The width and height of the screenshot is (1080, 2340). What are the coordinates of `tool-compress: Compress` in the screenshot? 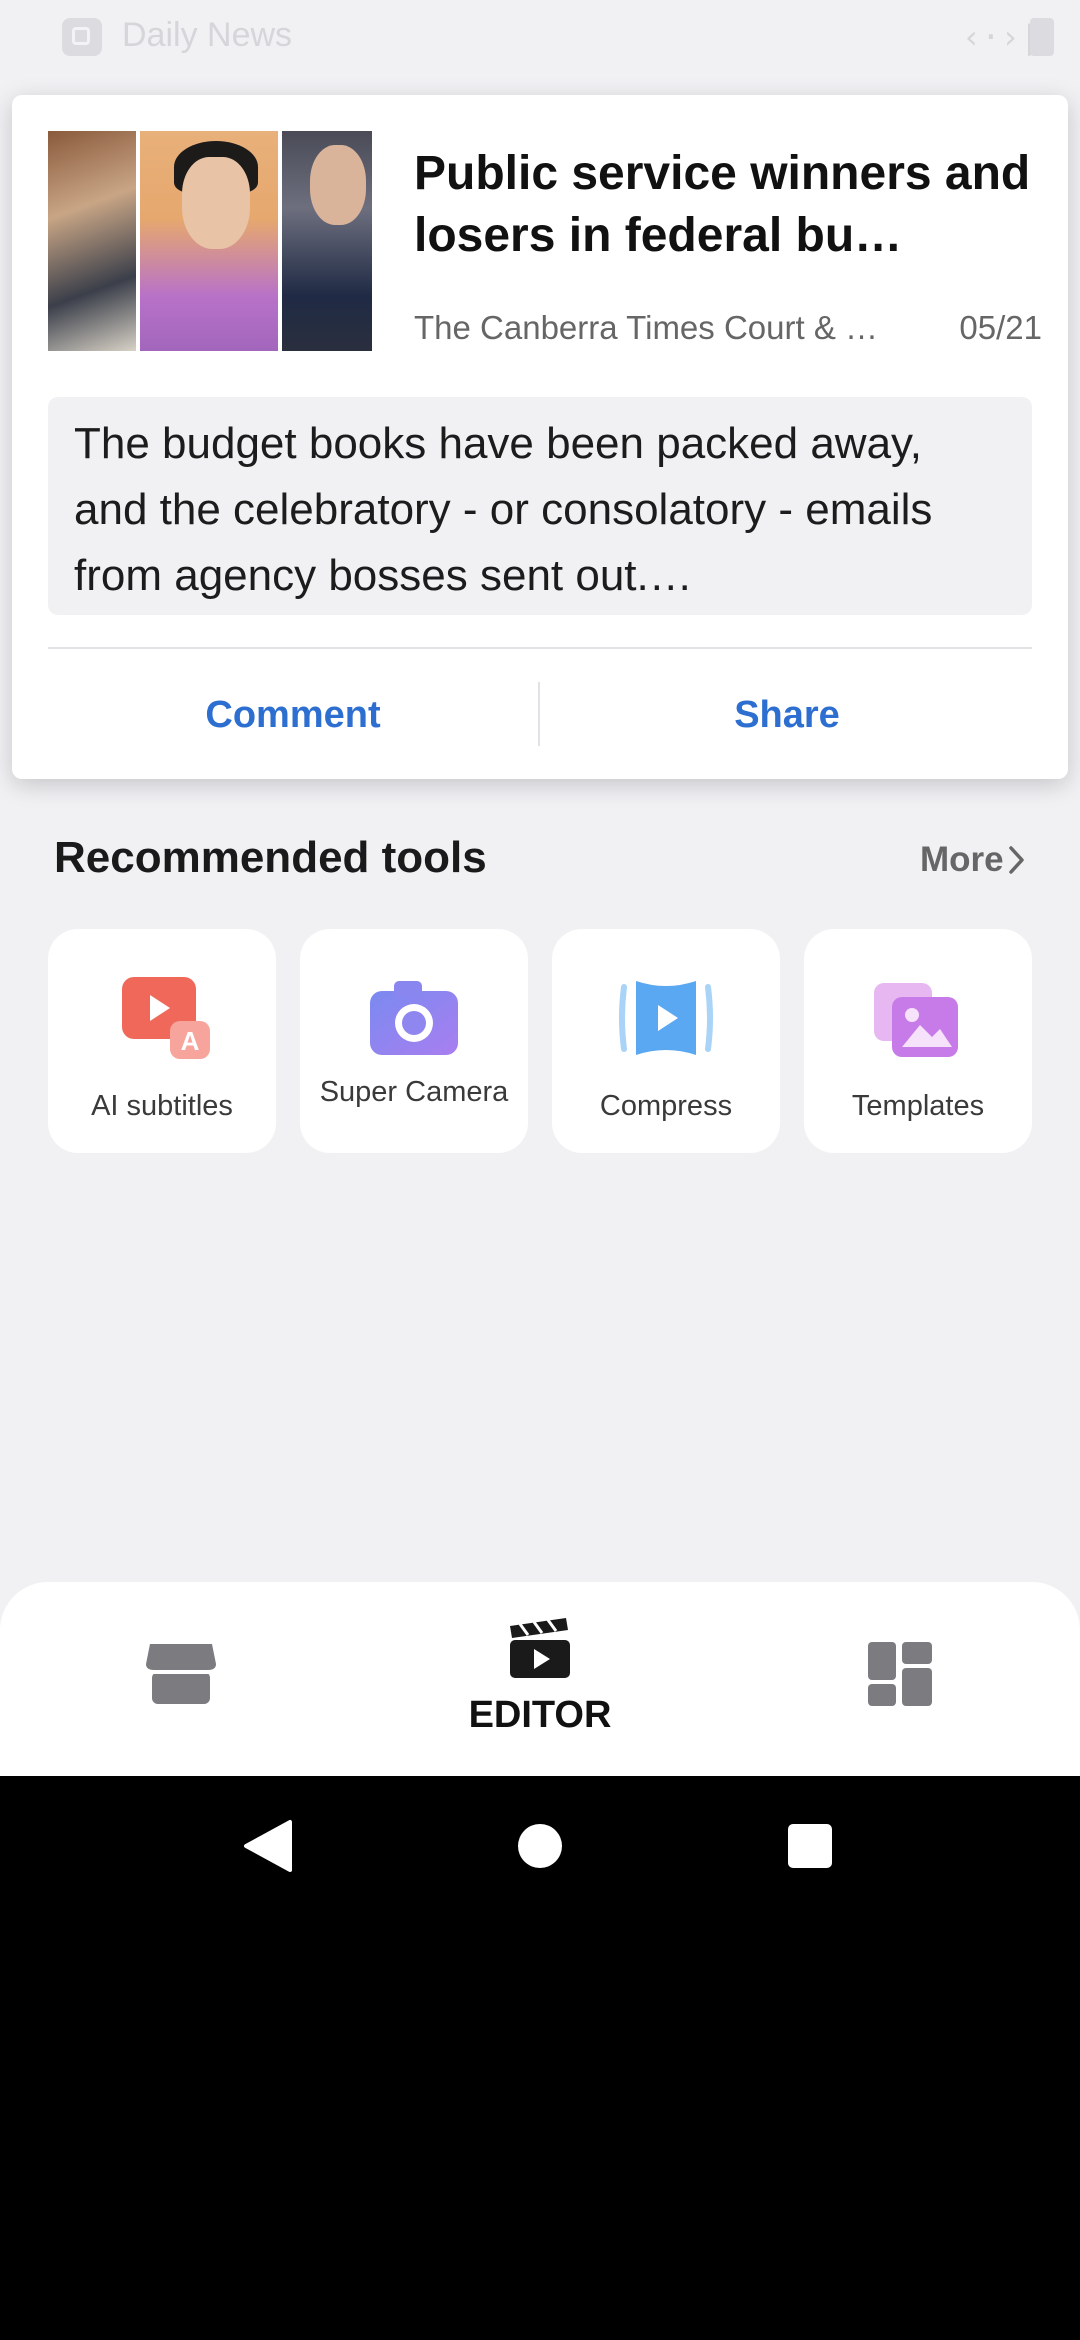 It's located at (666, 1041).